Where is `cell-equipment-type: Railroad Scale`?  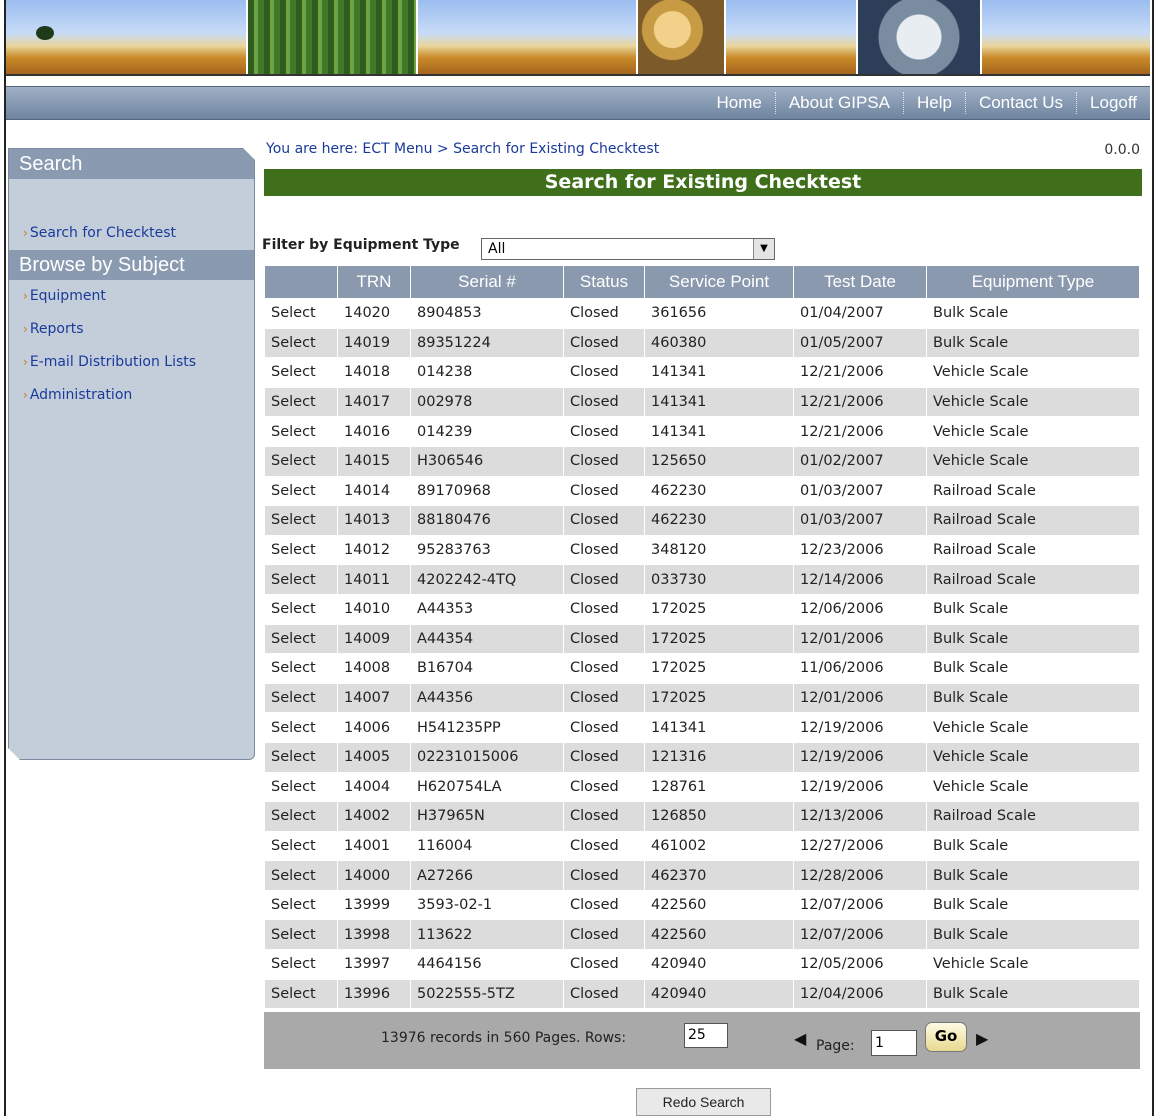 cell-equipment-type: Railroad Scale is located at coordinates (1033, 816).